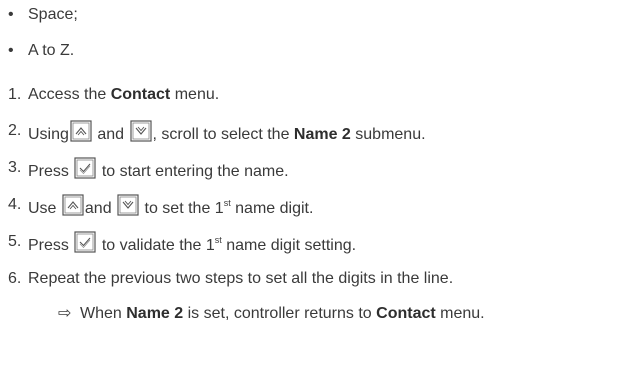  What do you see at coordinates (15, 130) in the screenshot?
I see `step-number: 2.` at bounding box center [15, 130].